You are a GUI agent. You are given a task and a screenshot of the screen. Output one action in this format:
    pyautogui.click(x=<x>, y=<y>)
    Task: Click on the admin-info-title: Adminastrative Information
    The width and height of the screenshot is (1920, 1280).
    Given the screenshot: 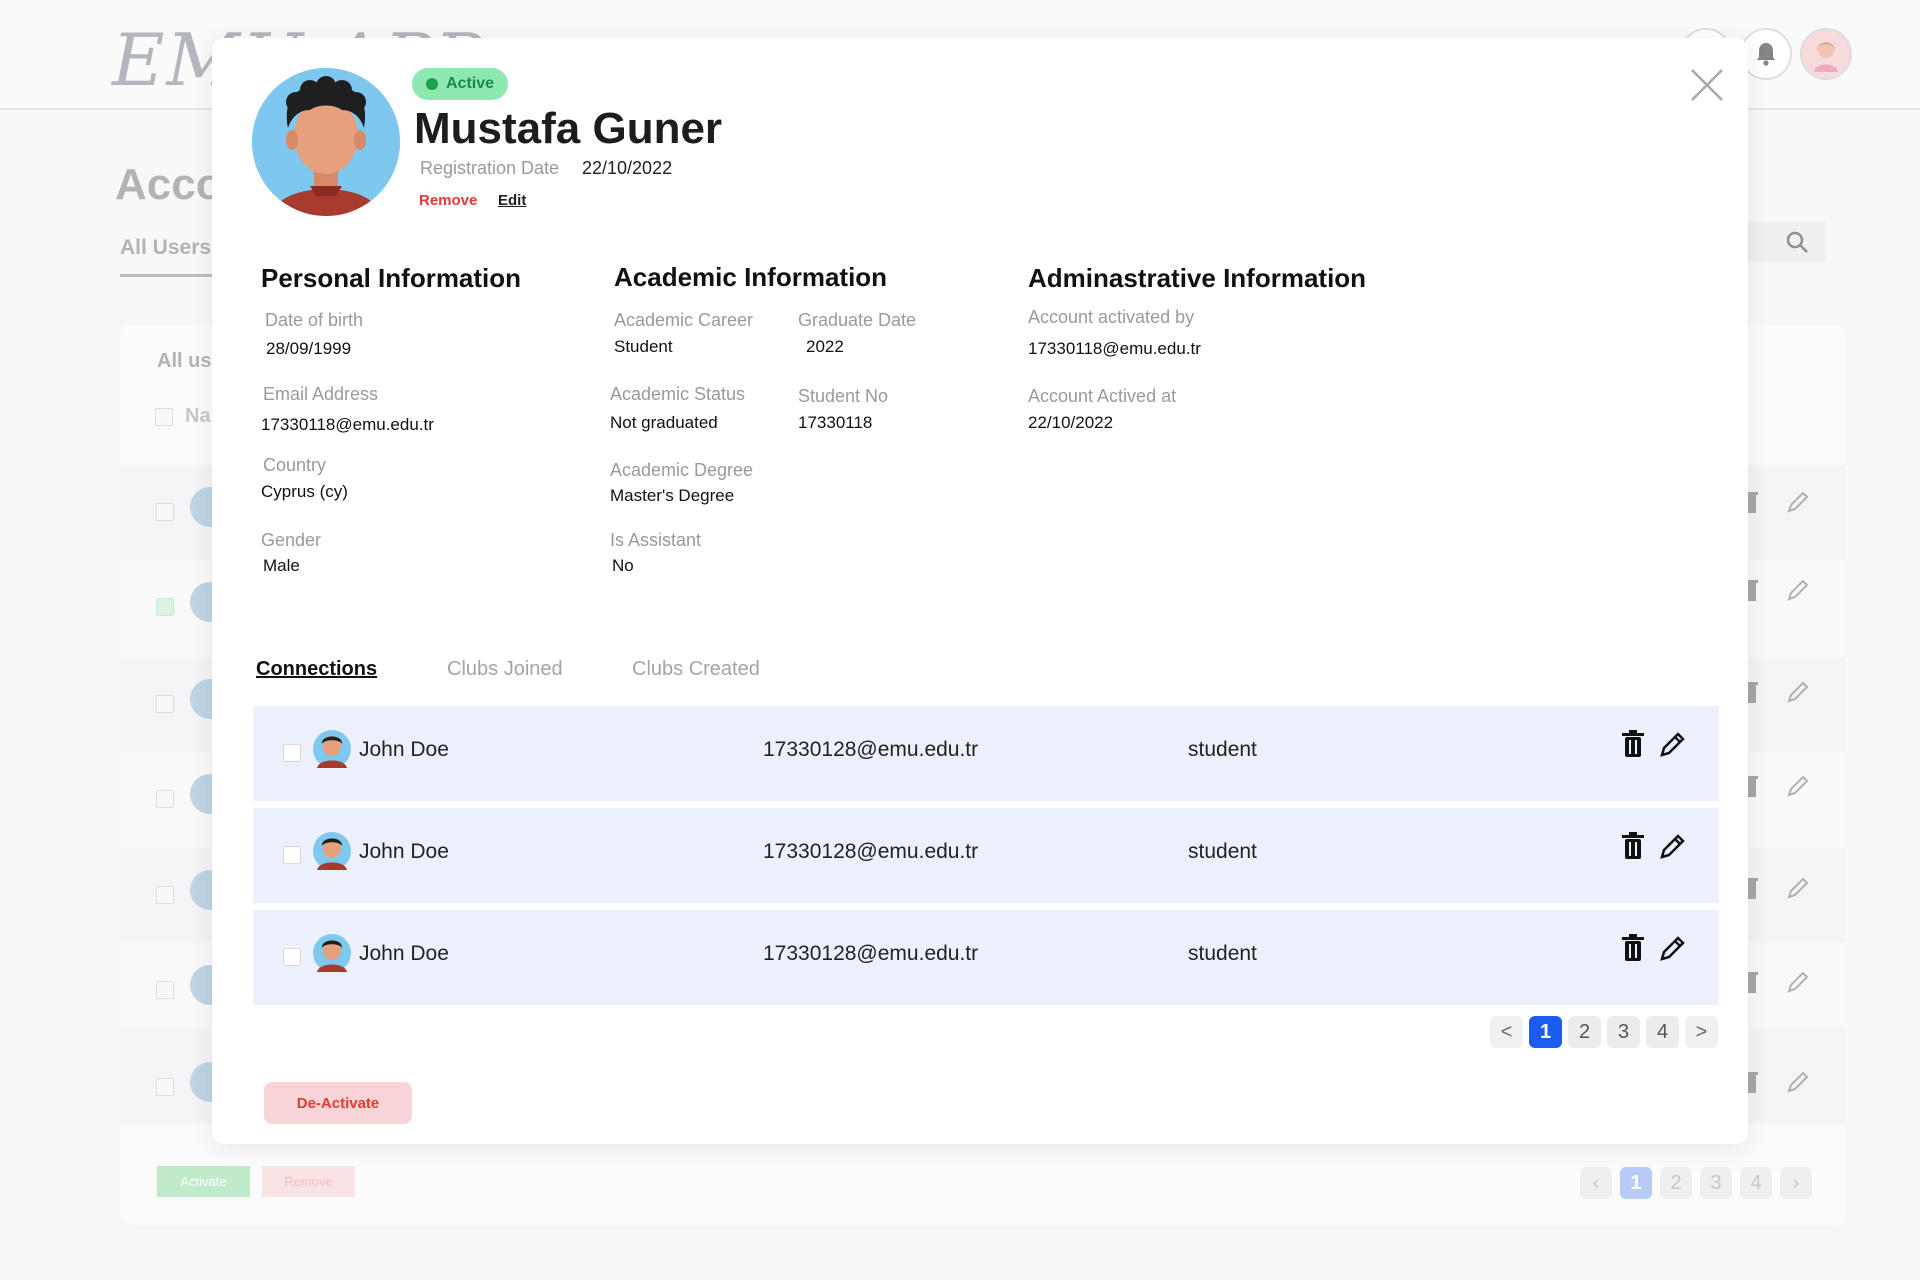 What is the action you would take?
    pyautogui.click(x=1197, y=278)
    